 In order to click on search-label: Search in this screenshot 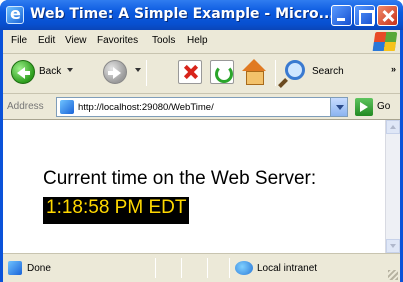, I will do `click(328, 71)`.